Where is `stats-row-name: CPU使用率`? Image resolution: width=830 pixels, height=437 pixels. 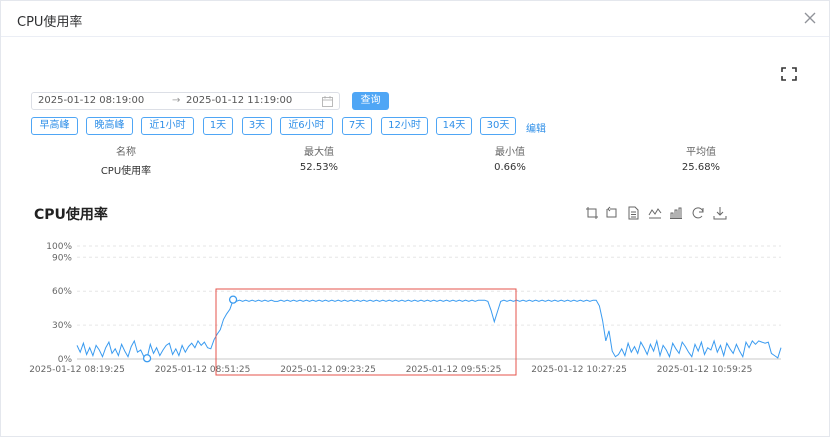 stats-row-name: CPU使用率 is located at coordinates (126, 171).